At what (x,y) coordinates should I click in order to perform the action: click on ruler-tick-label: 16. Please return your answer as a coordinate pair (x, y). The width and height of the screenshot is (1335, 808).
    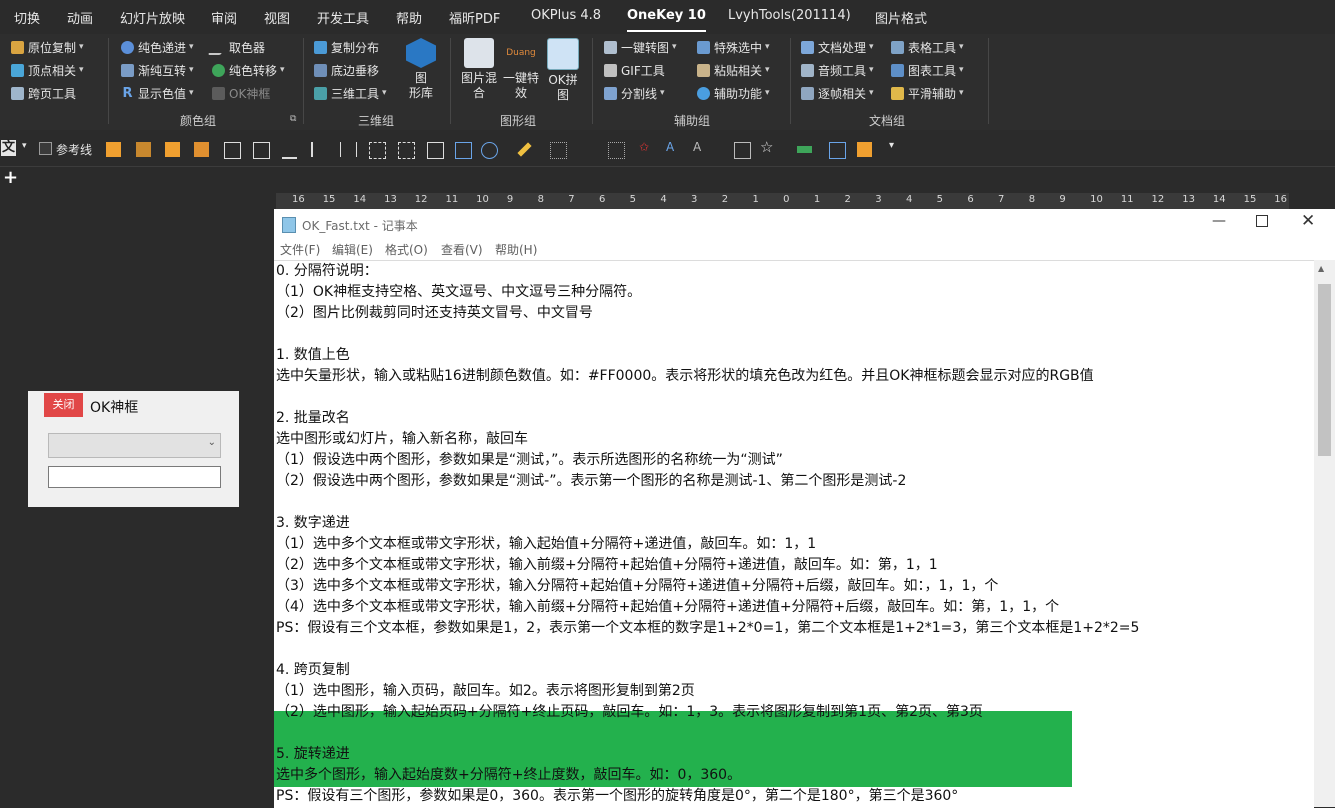
    Looking at the image, I should click on (1281, 199).